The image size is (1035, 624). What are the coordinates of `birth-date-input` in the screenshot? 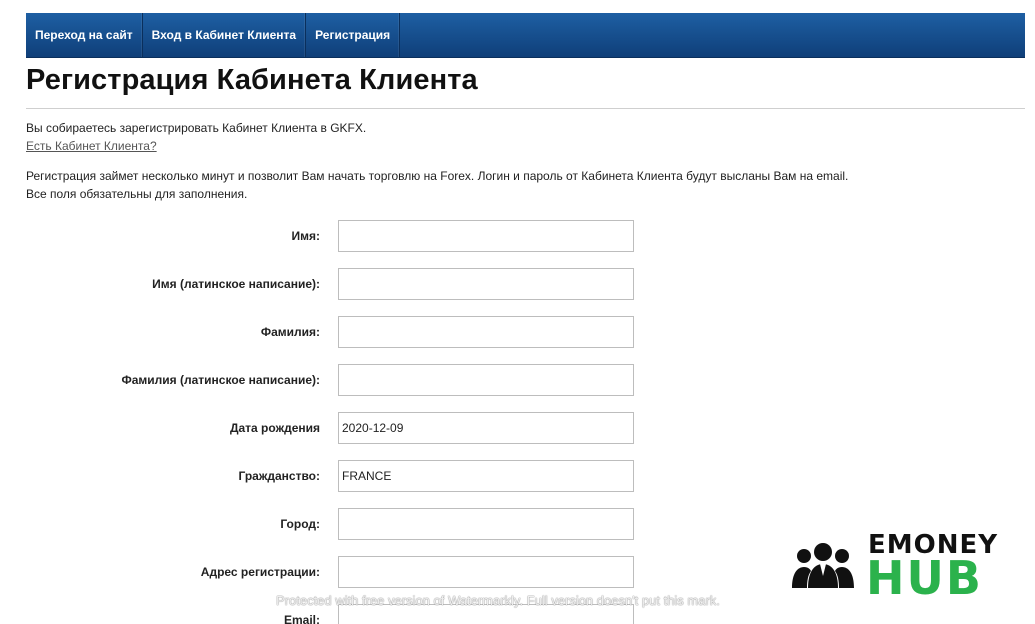 It's located at (486, 428).